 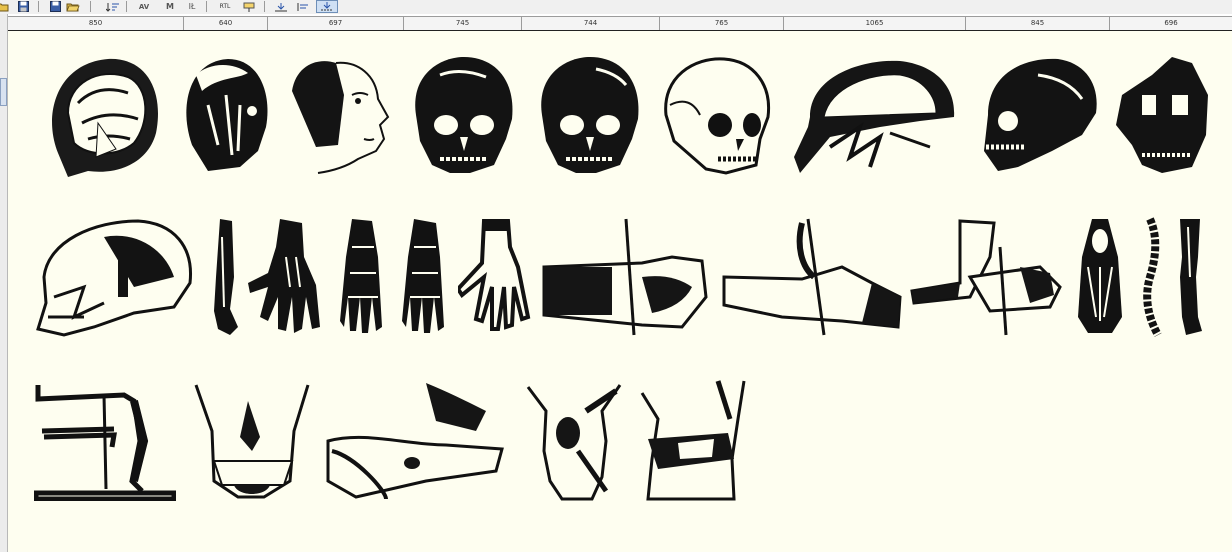 I want to click on kerning-icon: AV, so click(x=144, y=6).